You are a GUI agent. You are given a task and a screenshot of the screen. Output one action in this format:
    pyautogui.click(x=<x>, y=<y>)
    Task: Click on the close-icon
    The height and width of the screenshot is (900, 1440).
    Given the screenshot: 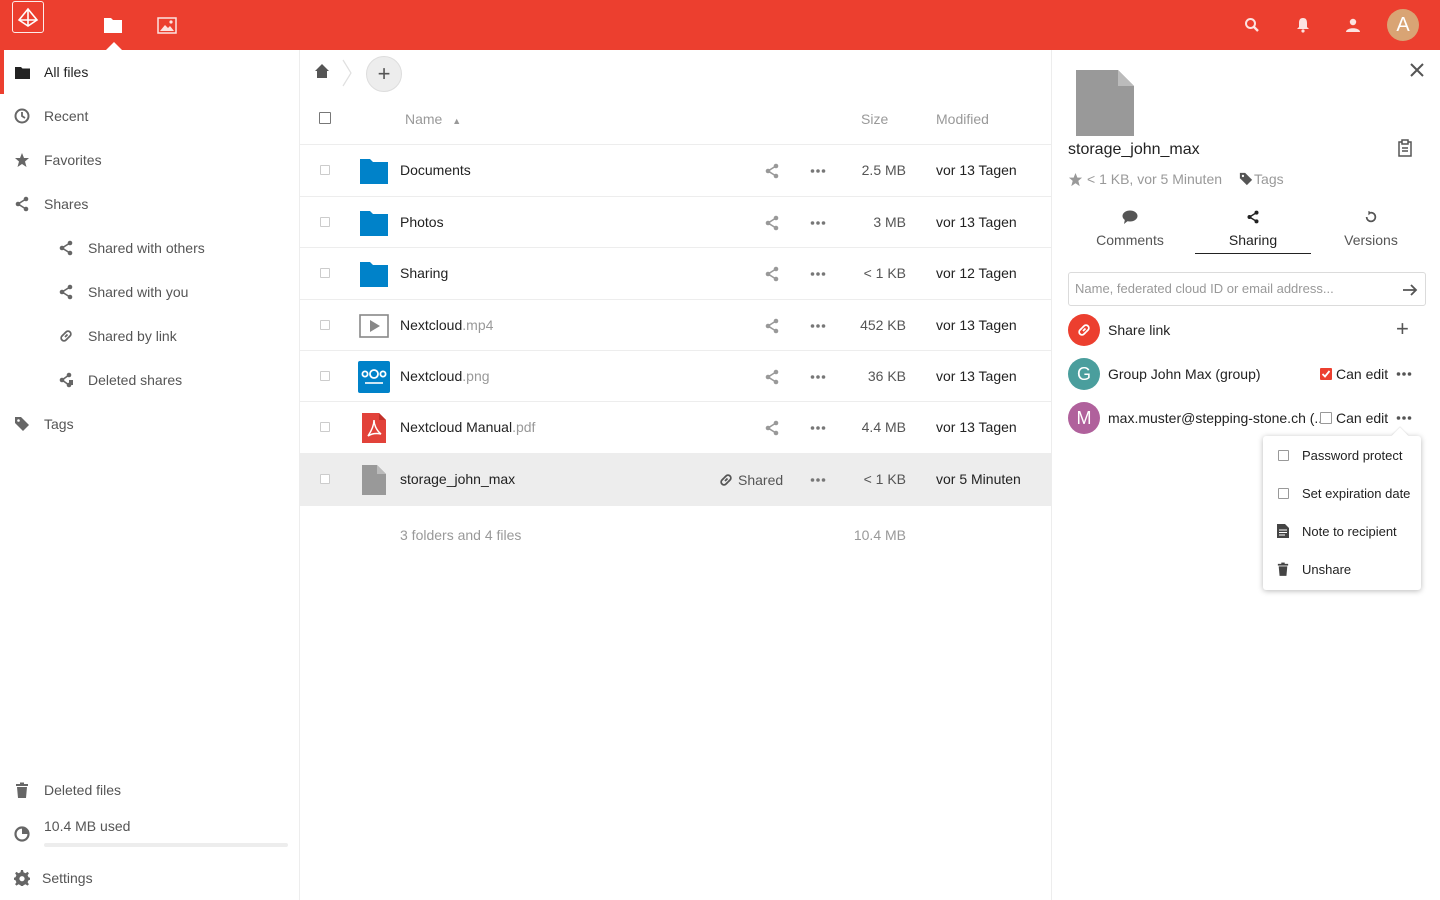 What is the action you would take?
    pyautogui.click(x=1417, y=70)
    